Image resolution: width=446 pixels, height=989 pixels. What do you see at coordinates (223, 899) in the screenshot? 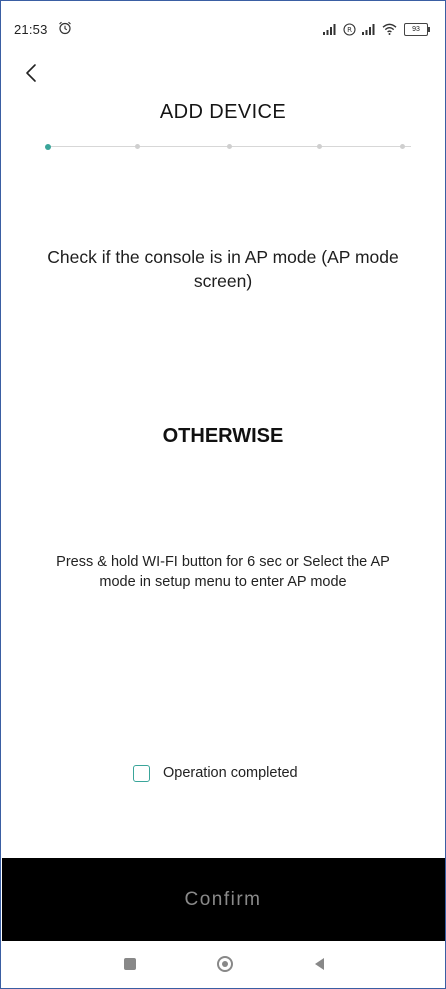
I see `confirm-button: Confirm` at bounding box center [223, 899].